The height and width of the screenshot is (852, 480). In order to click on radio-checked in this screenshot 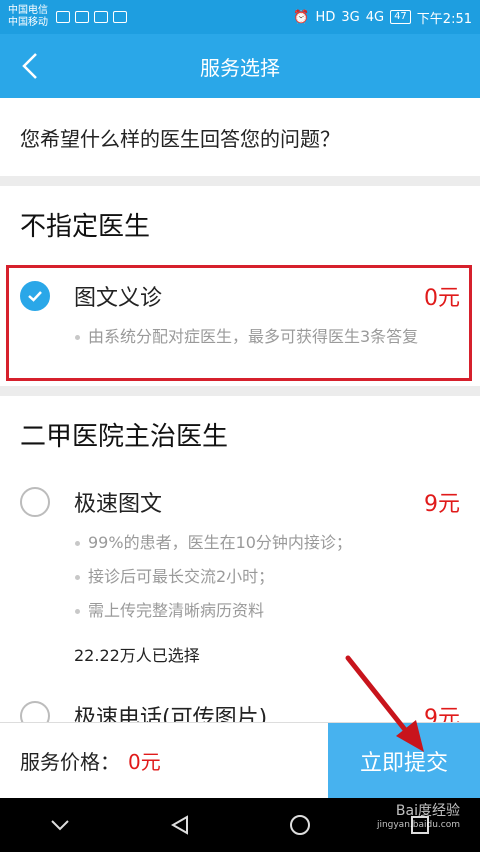, I will do `click(35, 296)`.